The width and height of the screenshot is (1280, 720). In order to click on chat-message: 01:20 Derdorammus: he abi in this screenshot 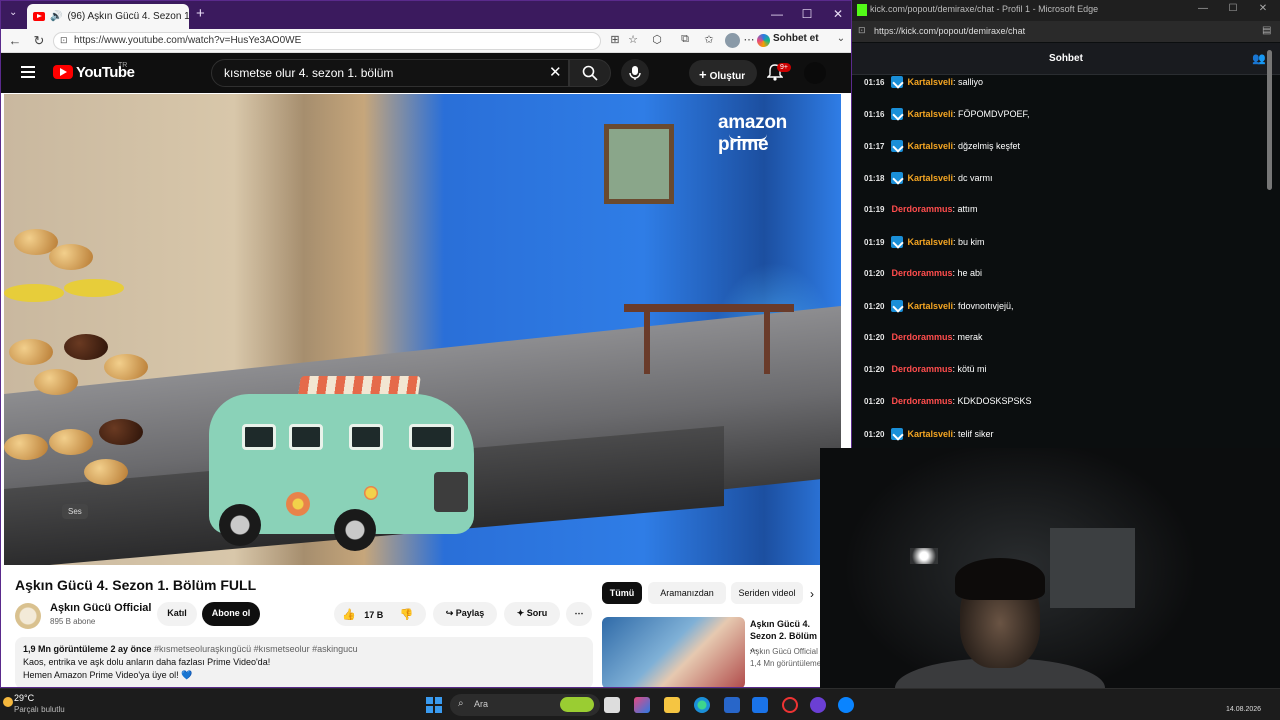, I will do `click(923, 273)`.